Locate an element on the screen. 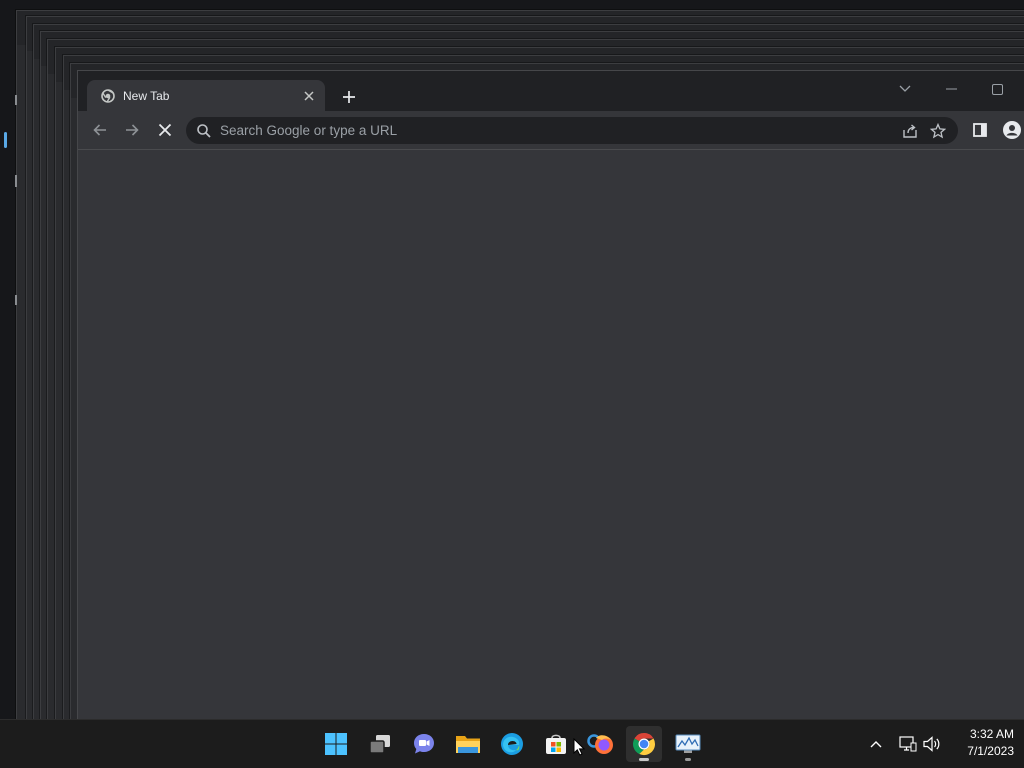 The width and height of the screenshot is (1024, 768). taskbar: 3:32 AM 7/1/2023 is located at coordinates (512, 743).